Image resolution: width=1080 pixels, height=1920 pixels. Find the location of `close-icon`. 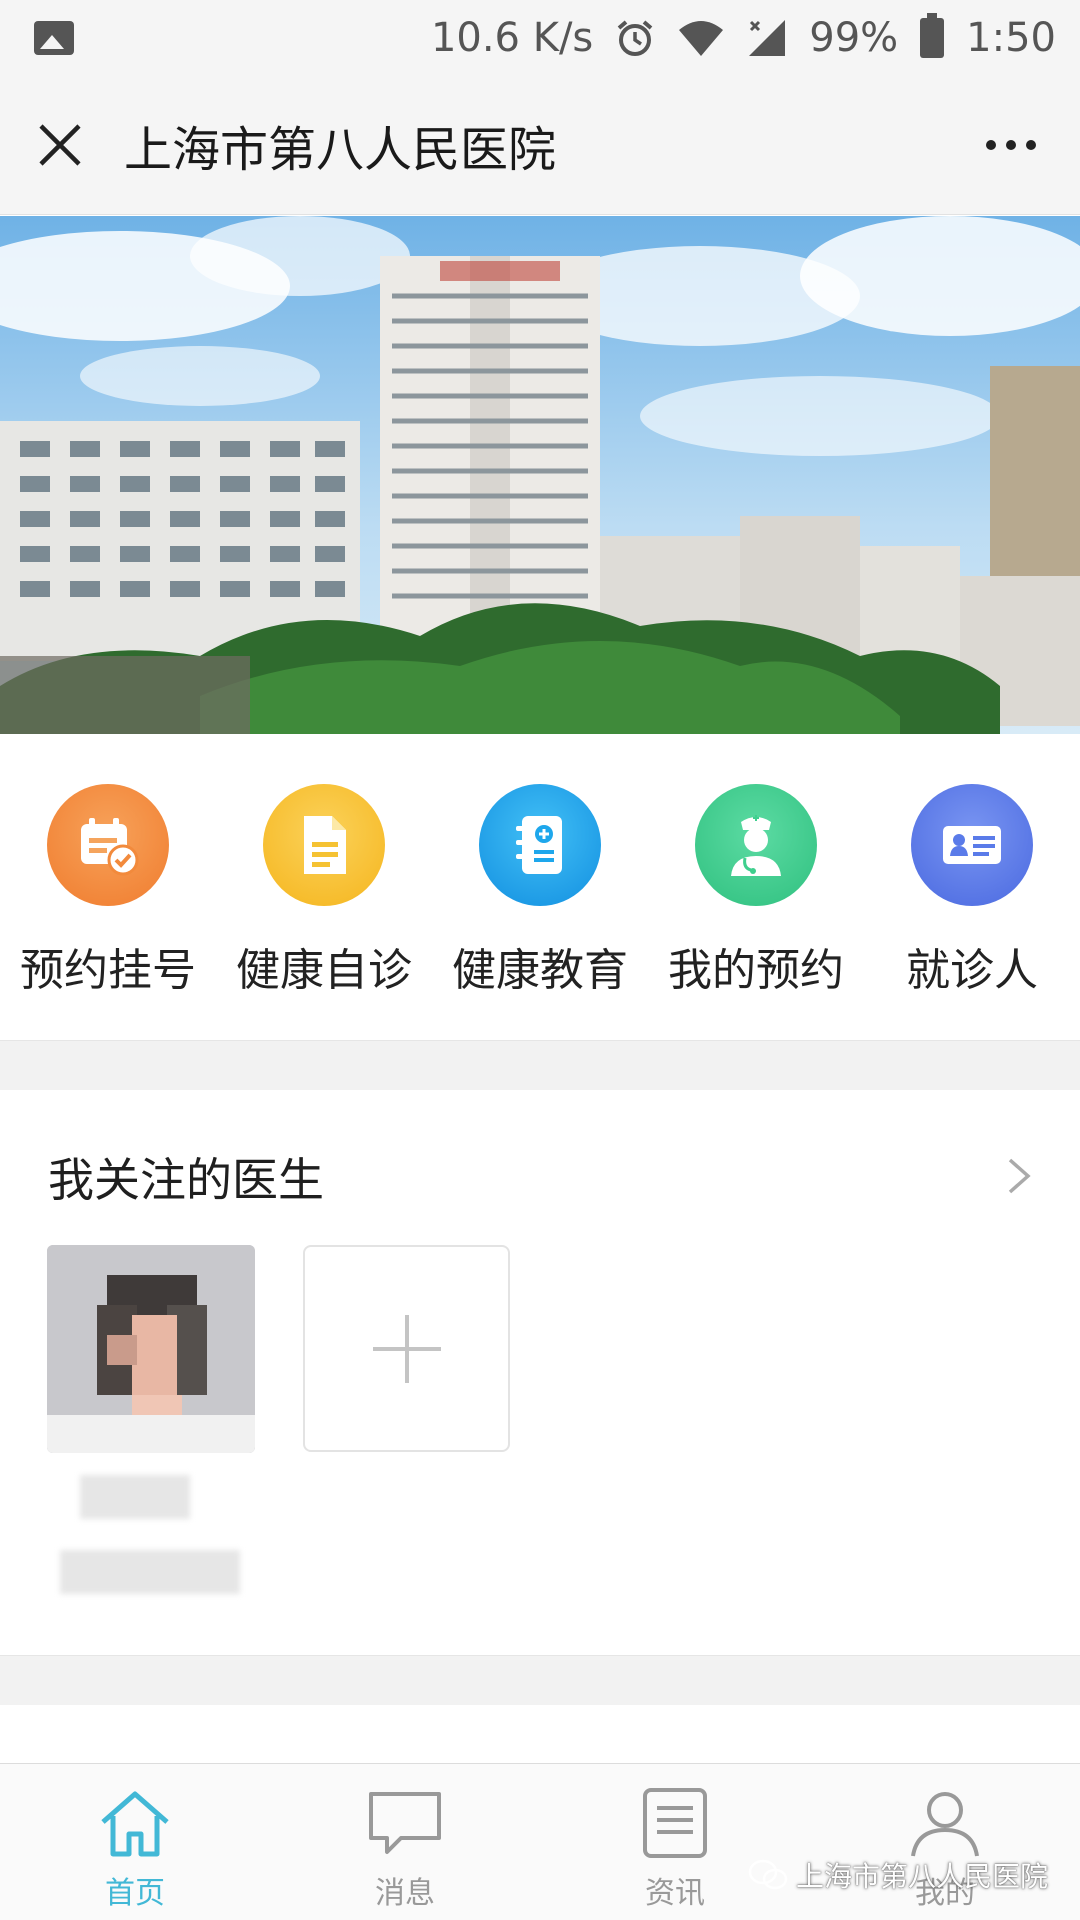

close-icon is located at coordinates (60, 144).